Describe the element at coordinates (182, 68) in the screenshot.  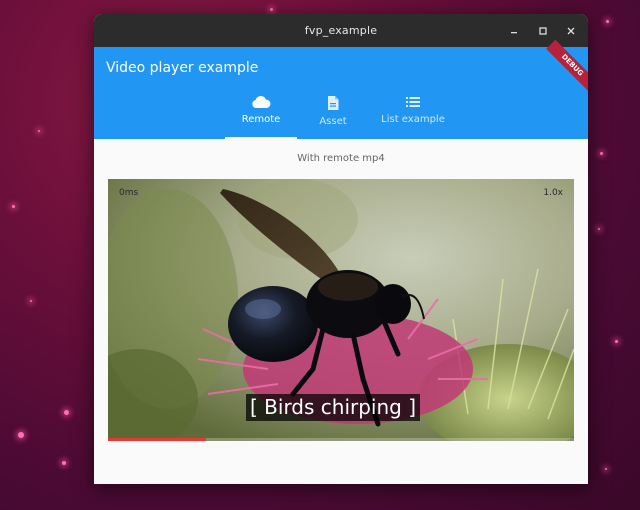
I see `app-title: Video player example` at that location.